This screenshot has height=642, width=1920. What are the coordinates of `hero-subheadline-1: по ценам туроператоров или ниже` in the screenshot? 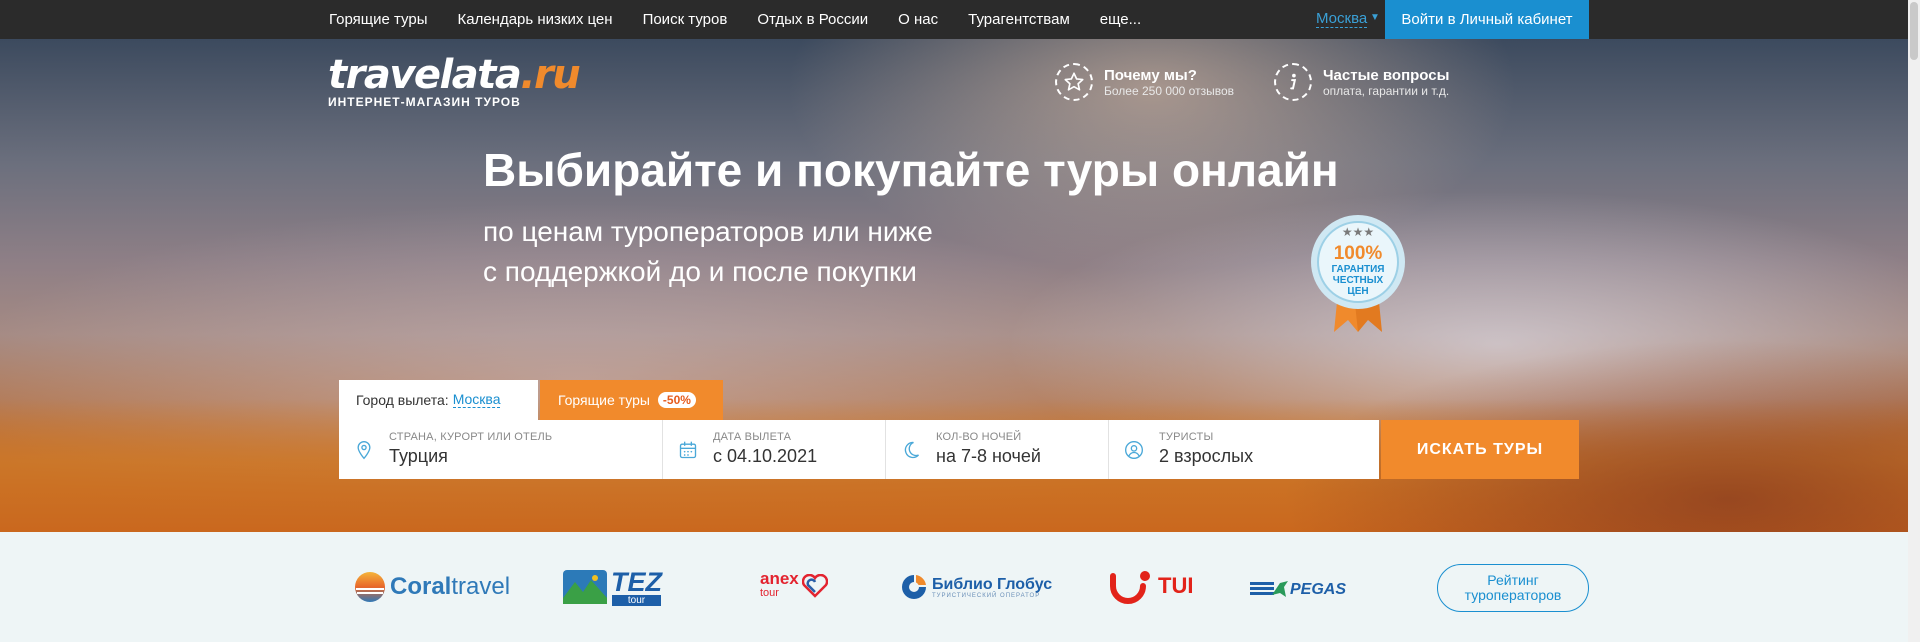 It's located at (708, 231).